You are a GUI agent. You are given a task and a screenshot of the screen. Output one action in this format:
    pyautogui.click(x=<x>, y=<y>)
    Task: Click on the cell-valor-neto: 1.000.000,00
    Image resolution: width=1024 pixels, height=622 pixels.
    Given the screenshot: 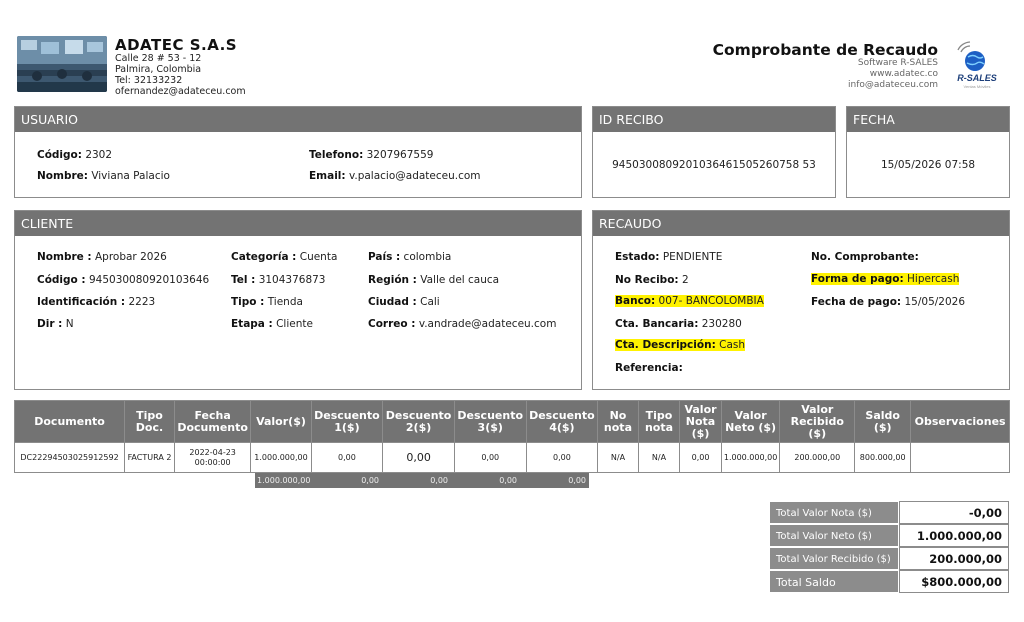 What is the action you would take?
    pyautogui.click(x=750, y=457)
    